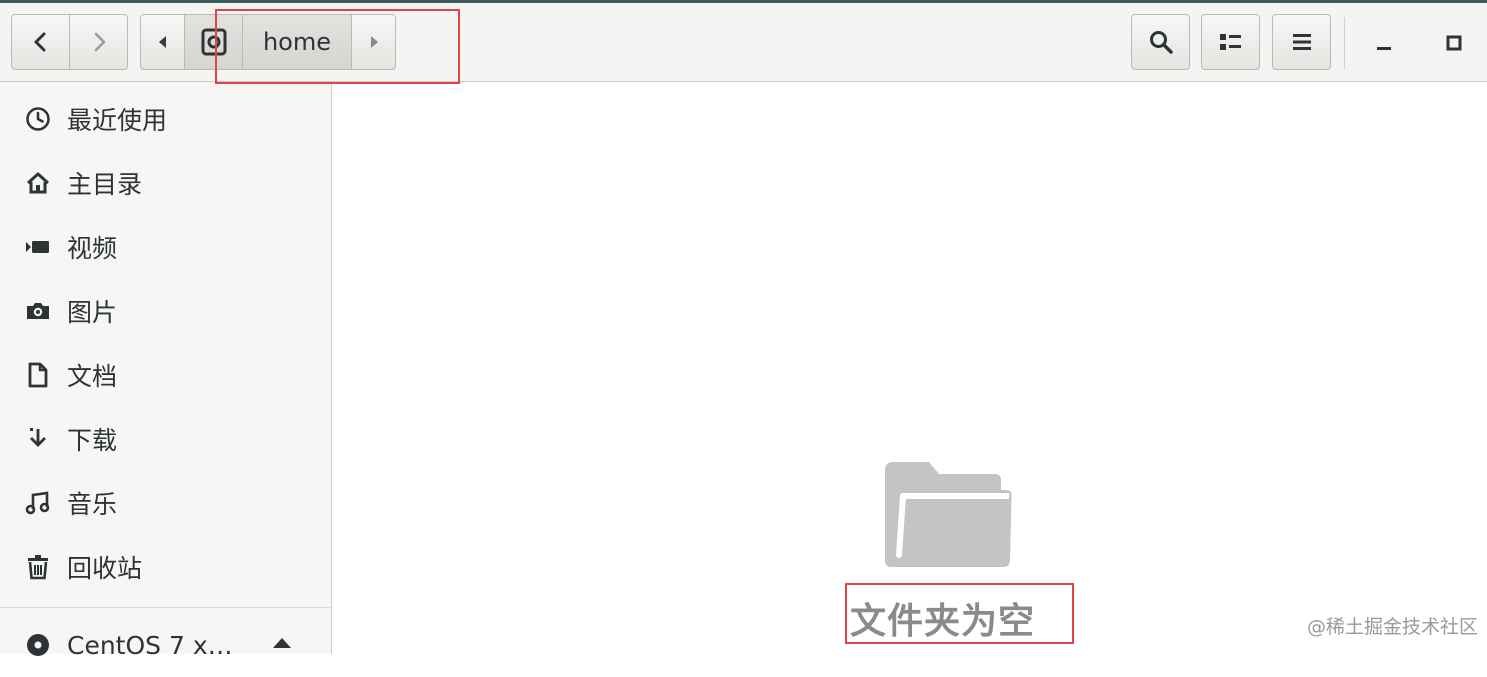  Describe the element at coordinates (38, 439) in the screenshot. I see `download-icon` at that location.